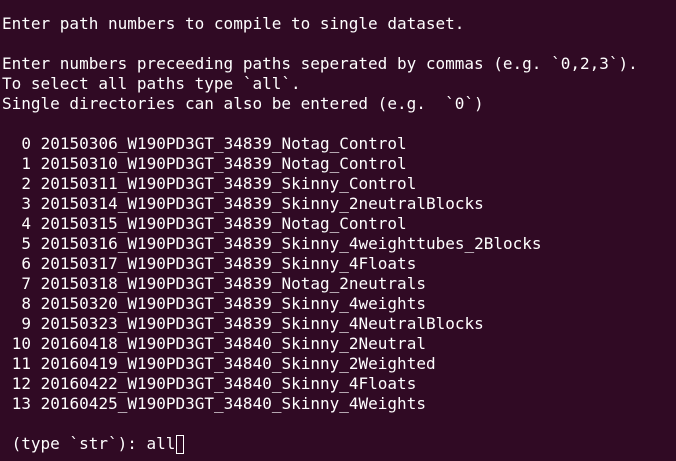  I want to click on prompt-label: (type `str`):, so click(74, 443).